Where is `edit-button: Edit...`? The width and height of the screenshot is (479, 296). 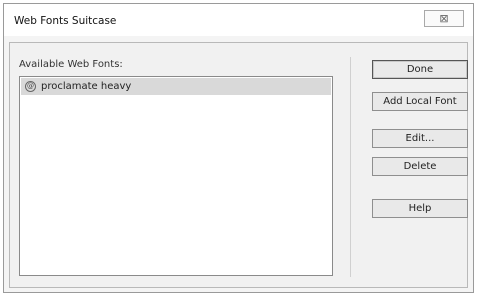
edit-button: Edit... is located at coordinates (420, 138).